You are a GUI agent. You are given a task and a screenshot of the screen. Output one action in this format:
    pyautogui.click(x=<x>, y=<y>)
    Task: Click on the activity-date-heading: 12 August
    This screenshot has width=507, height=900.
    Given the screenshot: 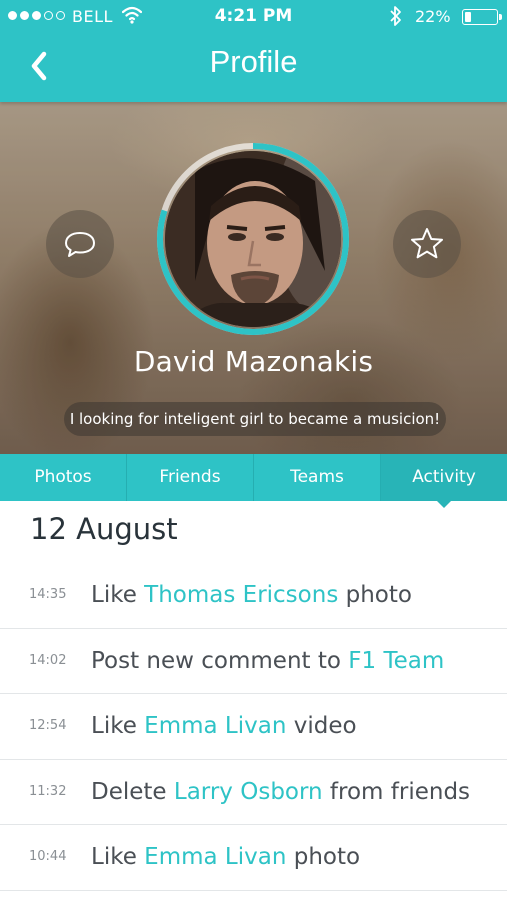 What is the action you would take?
    pyautogui.click(x=104, y=529)
    